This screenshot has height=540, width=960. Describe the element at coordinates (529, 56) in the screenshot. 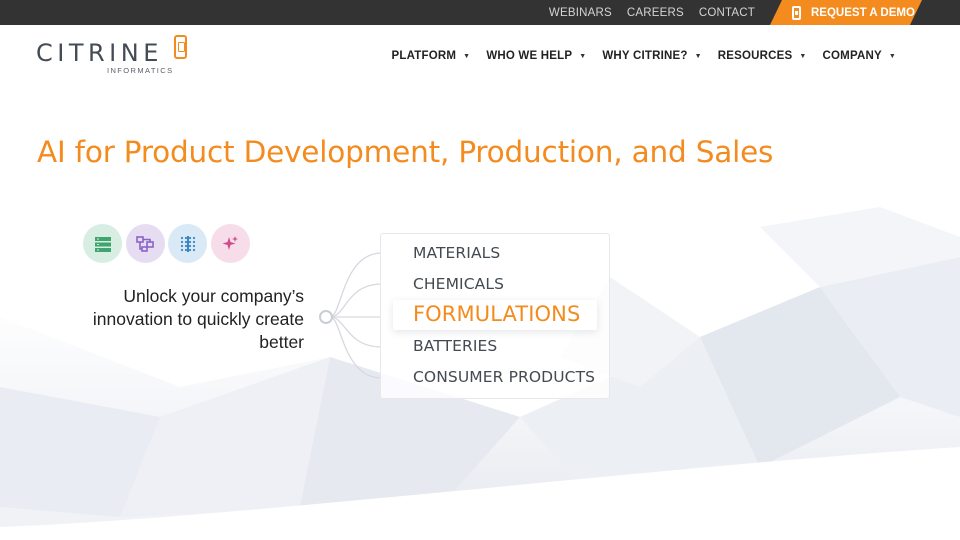

I see `nav-label: WHO WE HELP` at that location.